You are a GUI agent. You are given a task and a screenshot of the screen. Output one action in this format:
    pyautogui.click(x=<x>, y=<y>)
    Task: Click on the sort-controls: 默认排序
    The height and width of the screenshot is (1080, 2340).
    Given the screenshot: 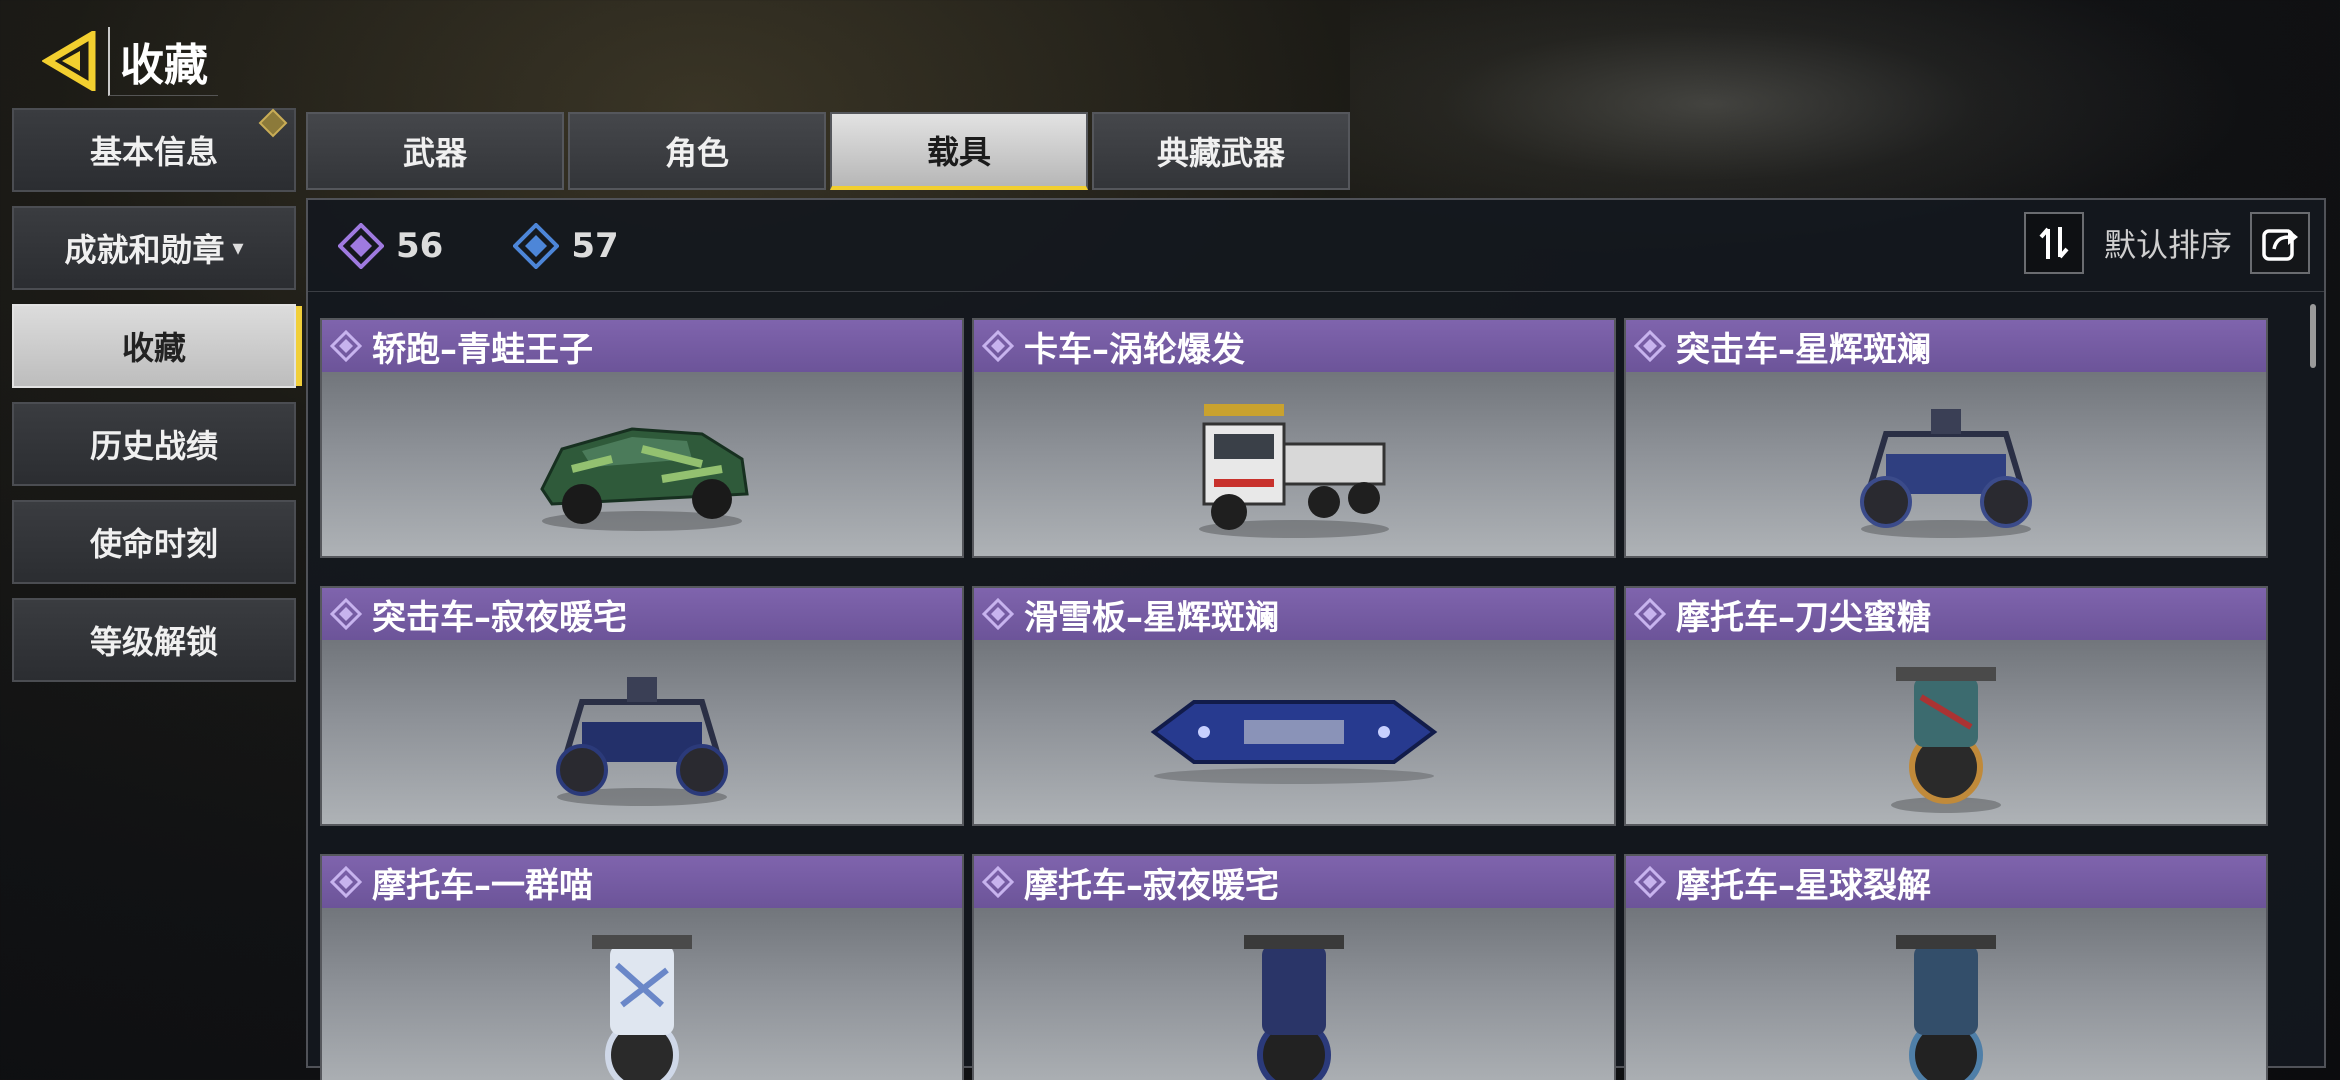 What is the action you would take?
    pyautogui.click(x=2166, y=243)
    